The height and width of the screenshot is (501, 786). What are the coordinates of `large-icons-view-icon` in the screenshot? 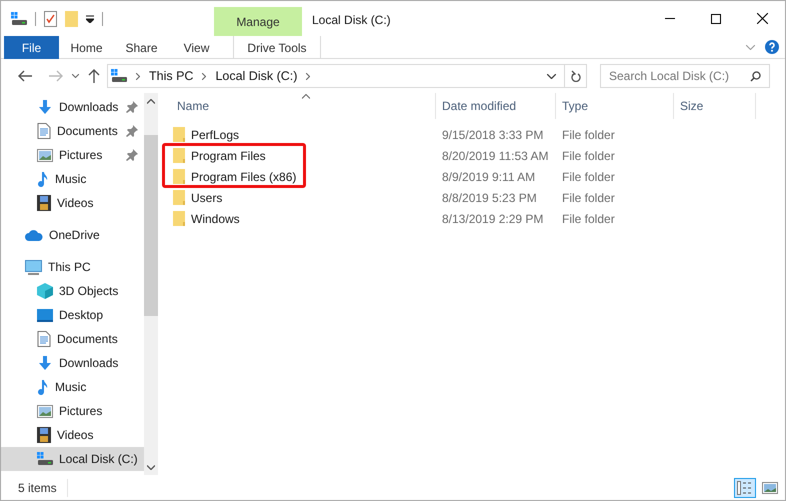 It's located at (770, 488).